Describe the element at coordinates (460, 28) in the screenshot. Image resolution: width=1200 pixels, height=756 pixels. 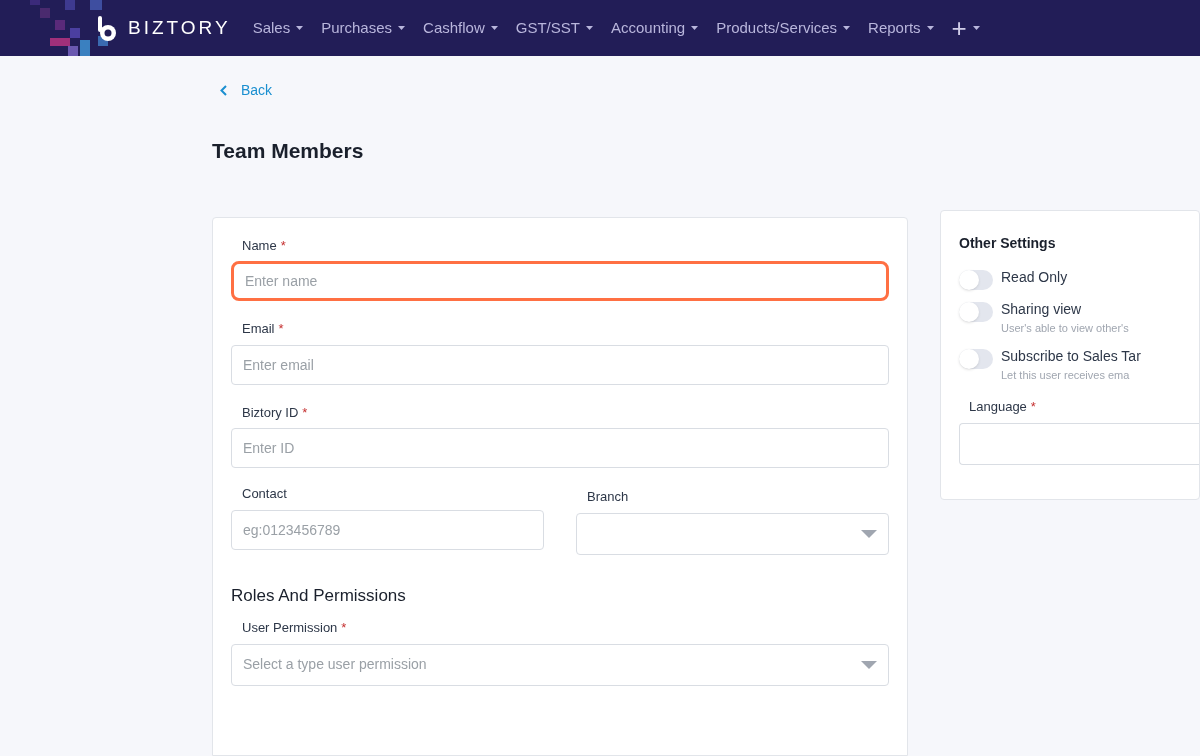
I see `nav-menu: Cashflow` at that location.